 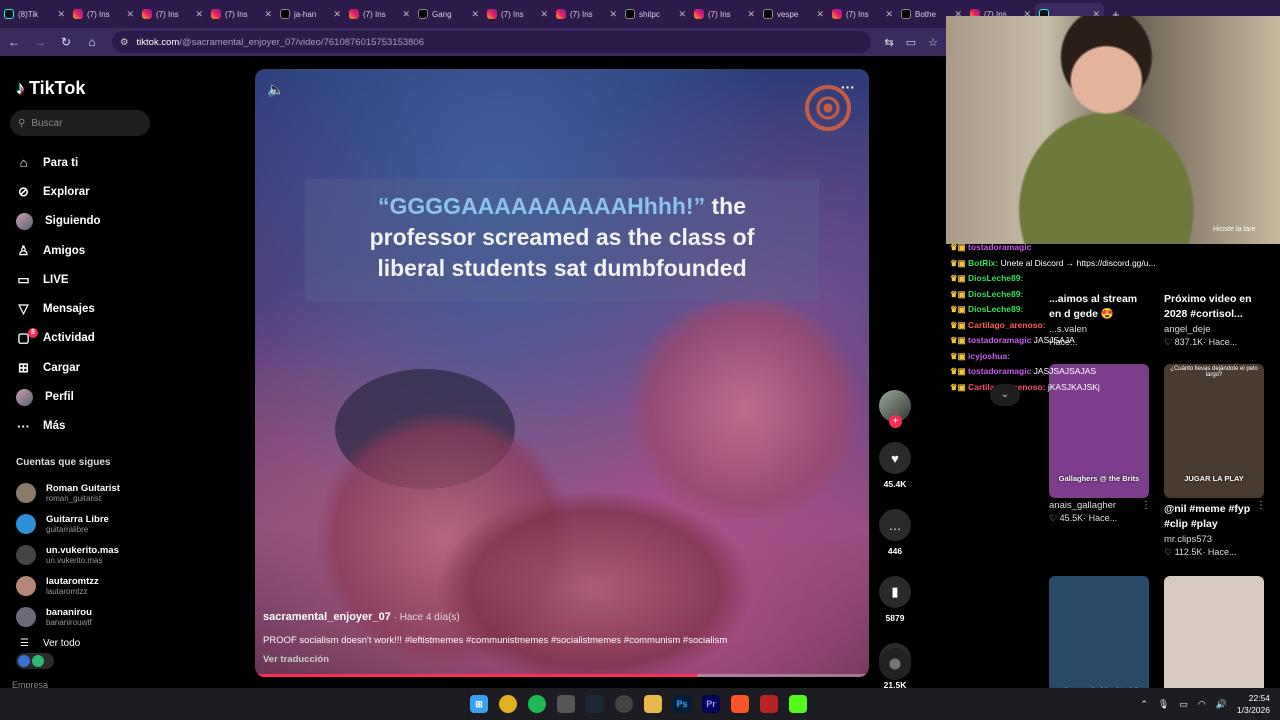 I want to click on followed-account: bananirou bananirouwtf, so click(x=86, y=616).